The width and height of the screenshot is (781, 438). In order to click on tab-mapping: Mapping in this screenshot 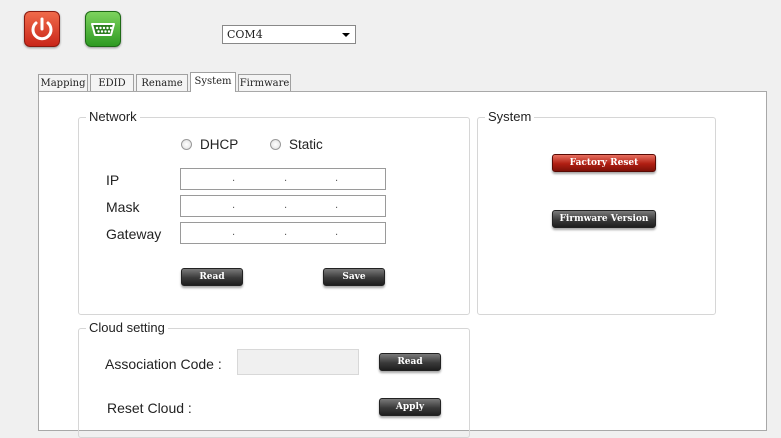, I will do `click(63, 82)`.